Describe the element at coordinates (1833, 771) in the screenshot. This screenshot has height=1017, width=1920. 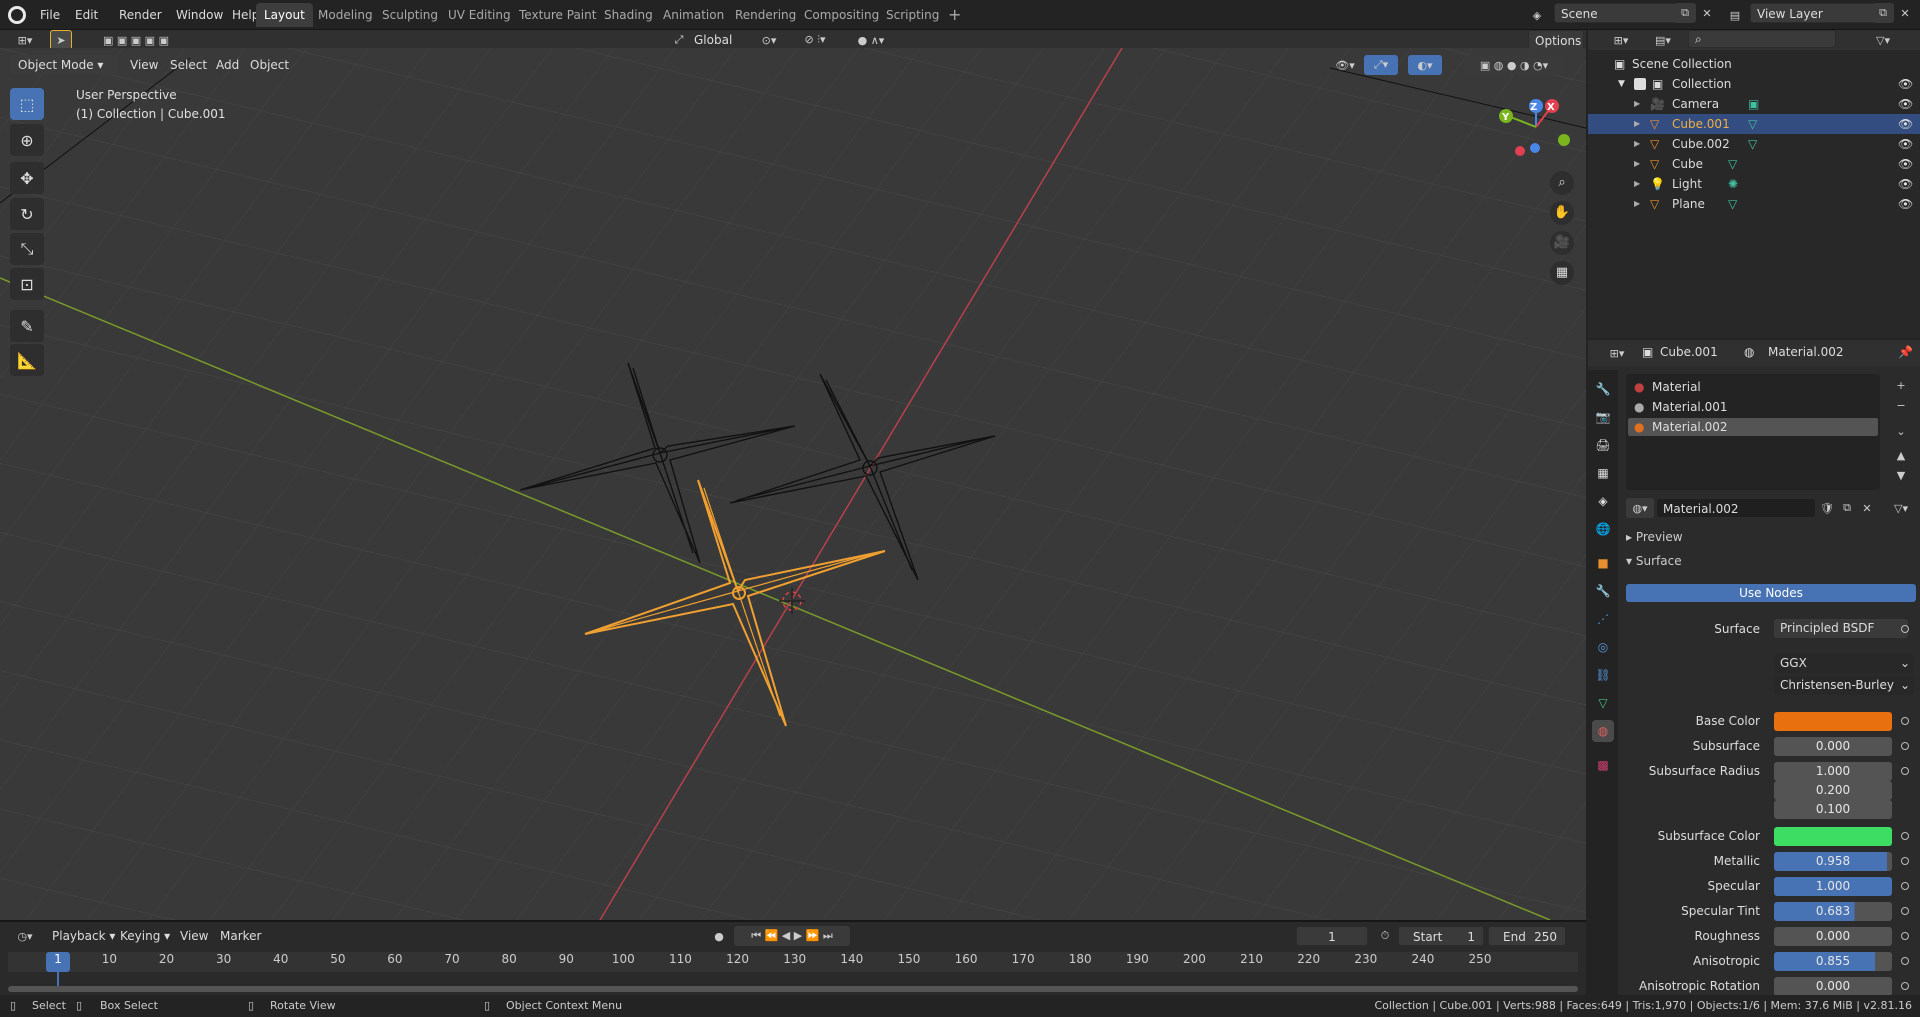
I see `property-field: 1.000` at that location.